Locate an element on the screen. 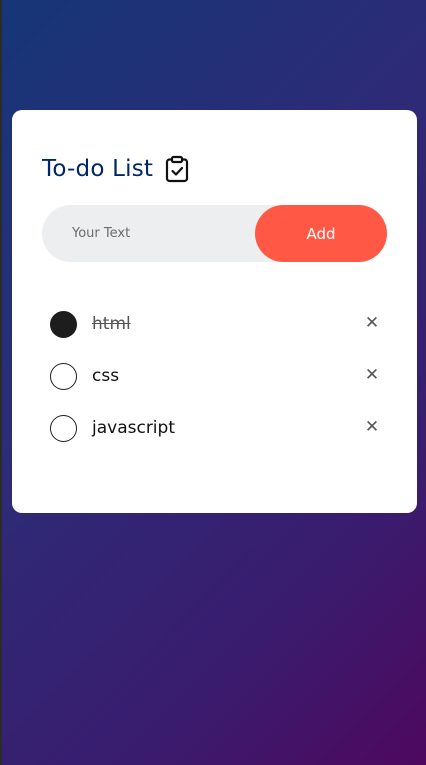 The image size is (426, 765). todo-item-javascript: javascript ✕ is located at coordinates (215, 428).